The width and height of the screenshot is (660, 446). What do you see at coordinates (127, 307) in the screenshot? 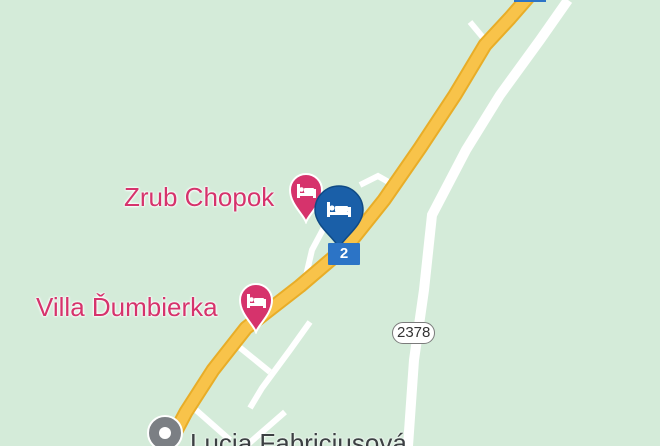
I see `poi-label-villa-dumbierka: Villa Ďumbierka` at bounding box center [127, 307].